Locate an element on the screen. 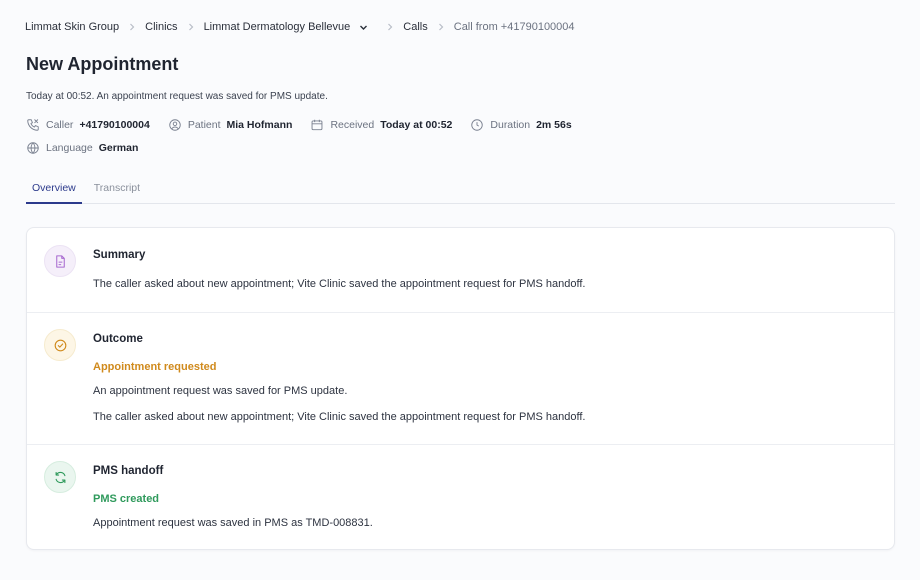 This screenshot has height=580, width=920. received-value: Today at 00:52 is located at coordinates (416, 125).